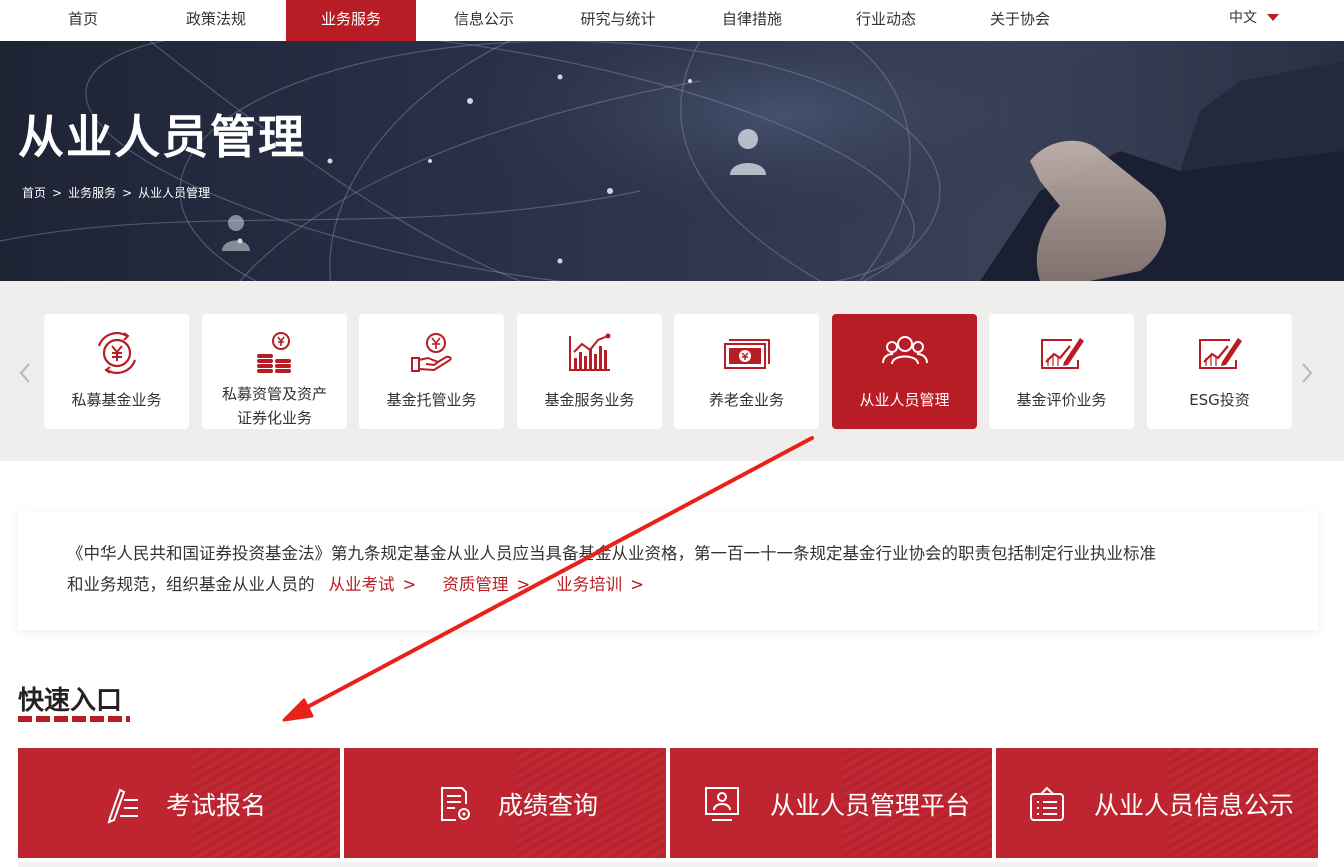 The image size is (1344, 867). I want to click on category-label-line2: 证券化业务, so click(274, 418).